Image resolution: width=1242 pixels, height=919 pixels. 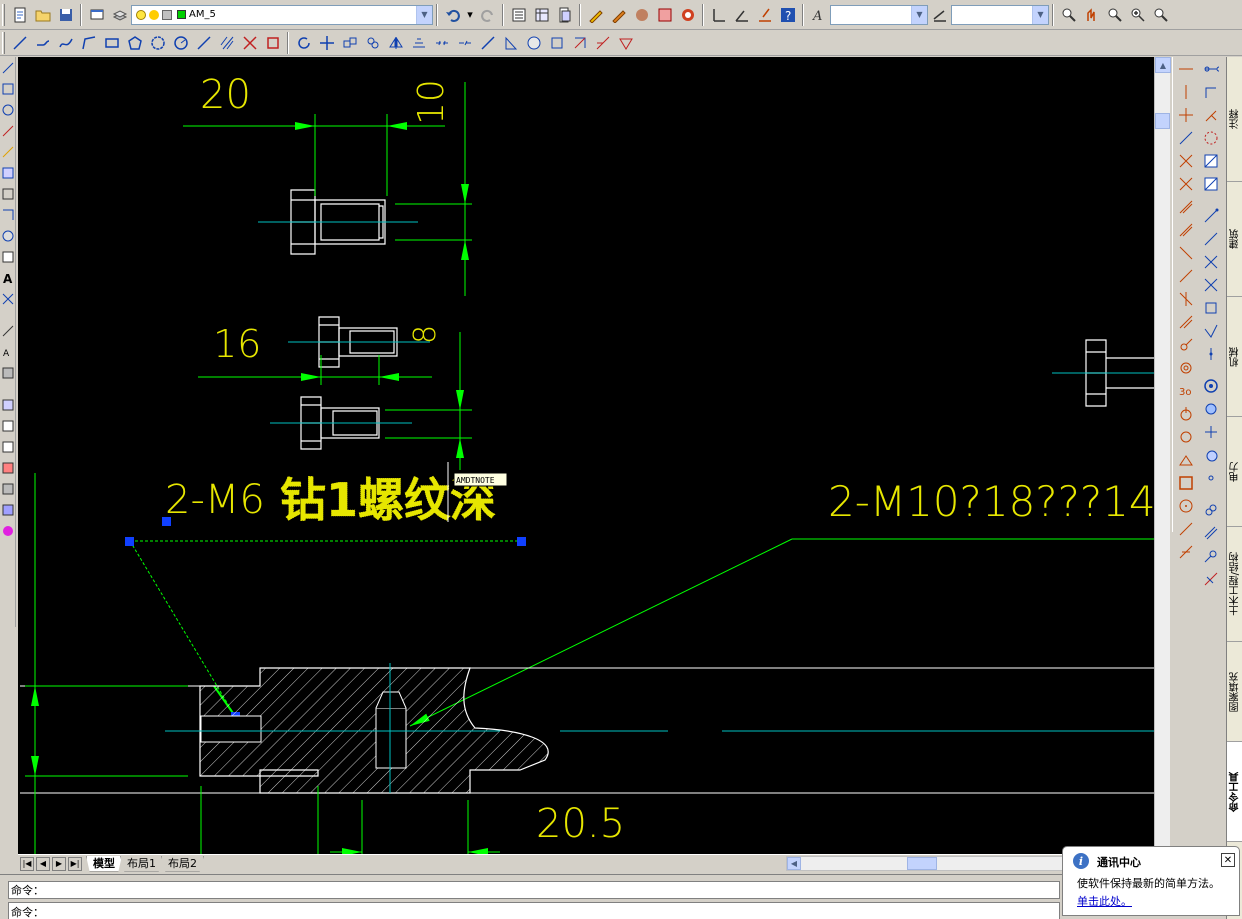 I want to click on command-input: 命令：, so click(x=534, y=910).